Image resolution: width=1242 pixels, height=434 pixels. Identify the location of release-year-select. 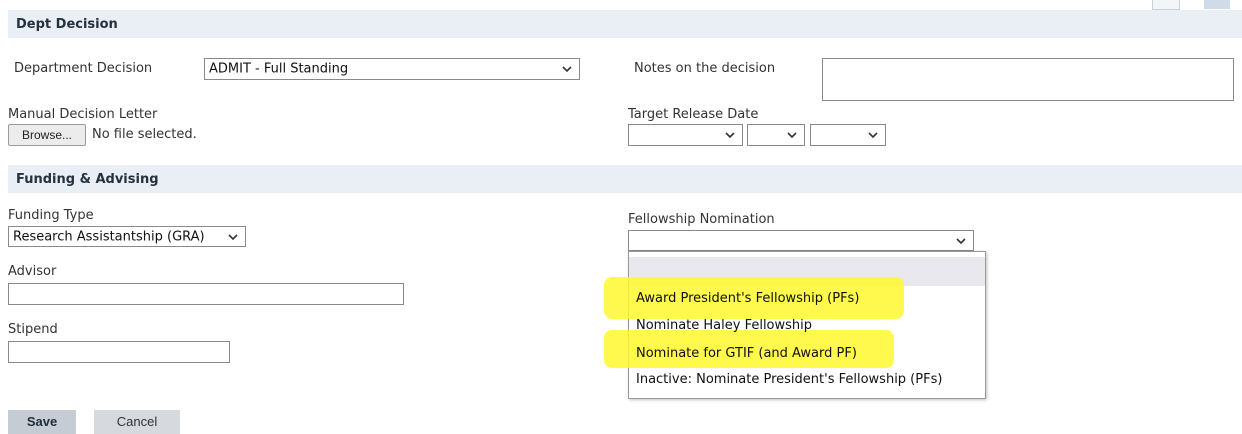
(848, 135).